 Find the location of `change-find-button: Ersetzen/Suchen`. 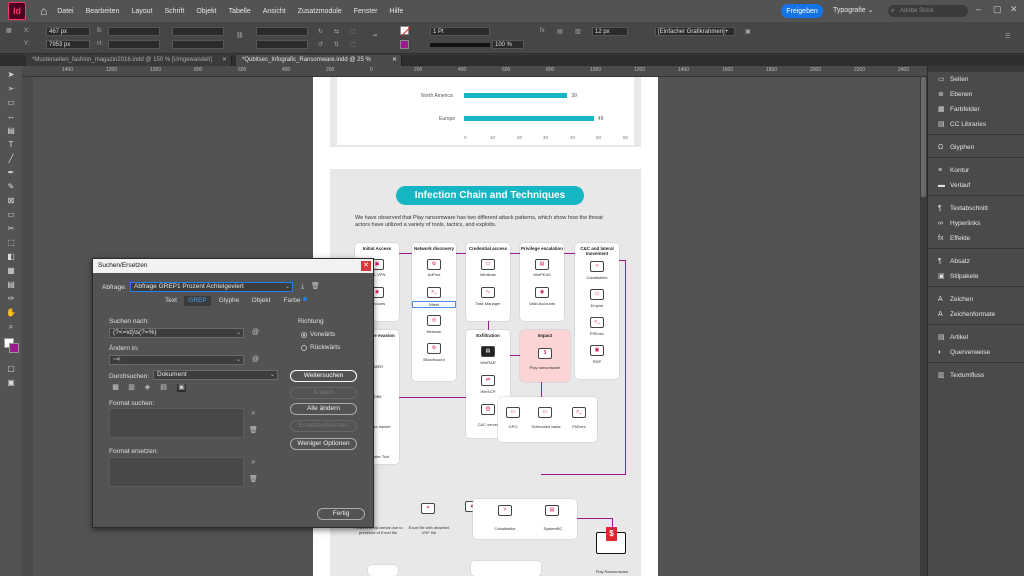

change-find-button: Ersetzen/Suchen is located at coordinates (323, 426).